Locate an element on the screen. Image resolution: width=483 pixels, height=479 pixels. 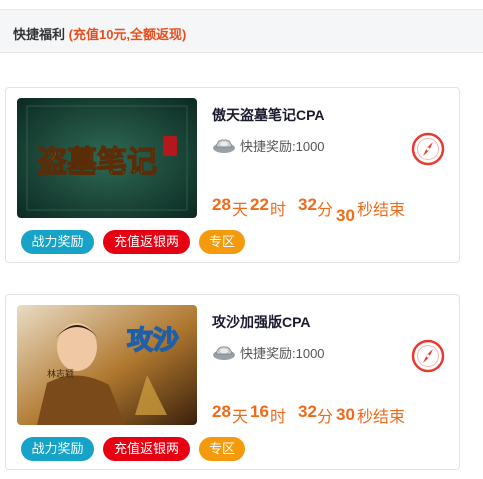
promo-text: (充值10元,全额返现) is located at coordinates (127, 34).